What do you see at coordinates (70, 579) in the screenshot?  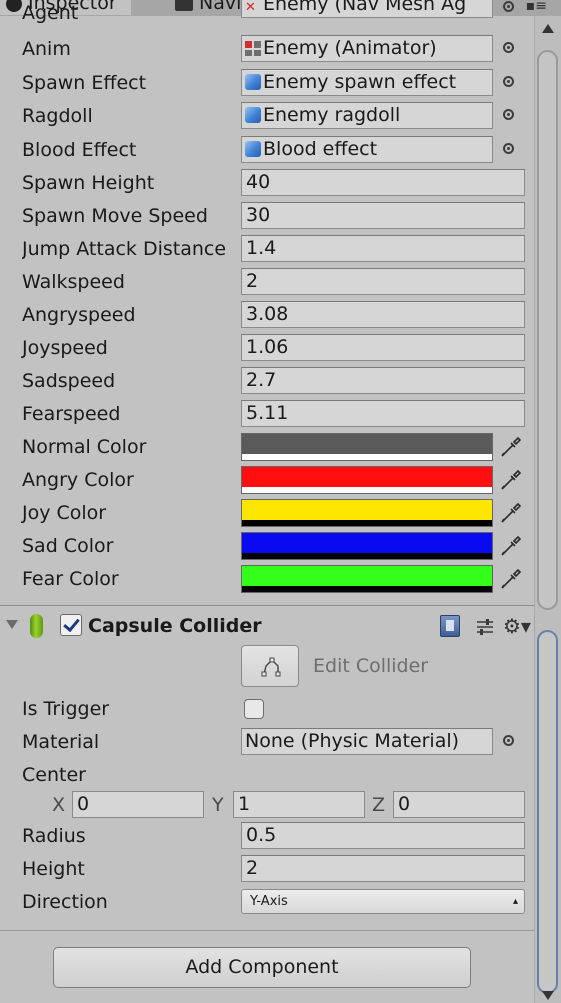 I see `fear-color-label: Fear Color` at bounding box center [70, 579].